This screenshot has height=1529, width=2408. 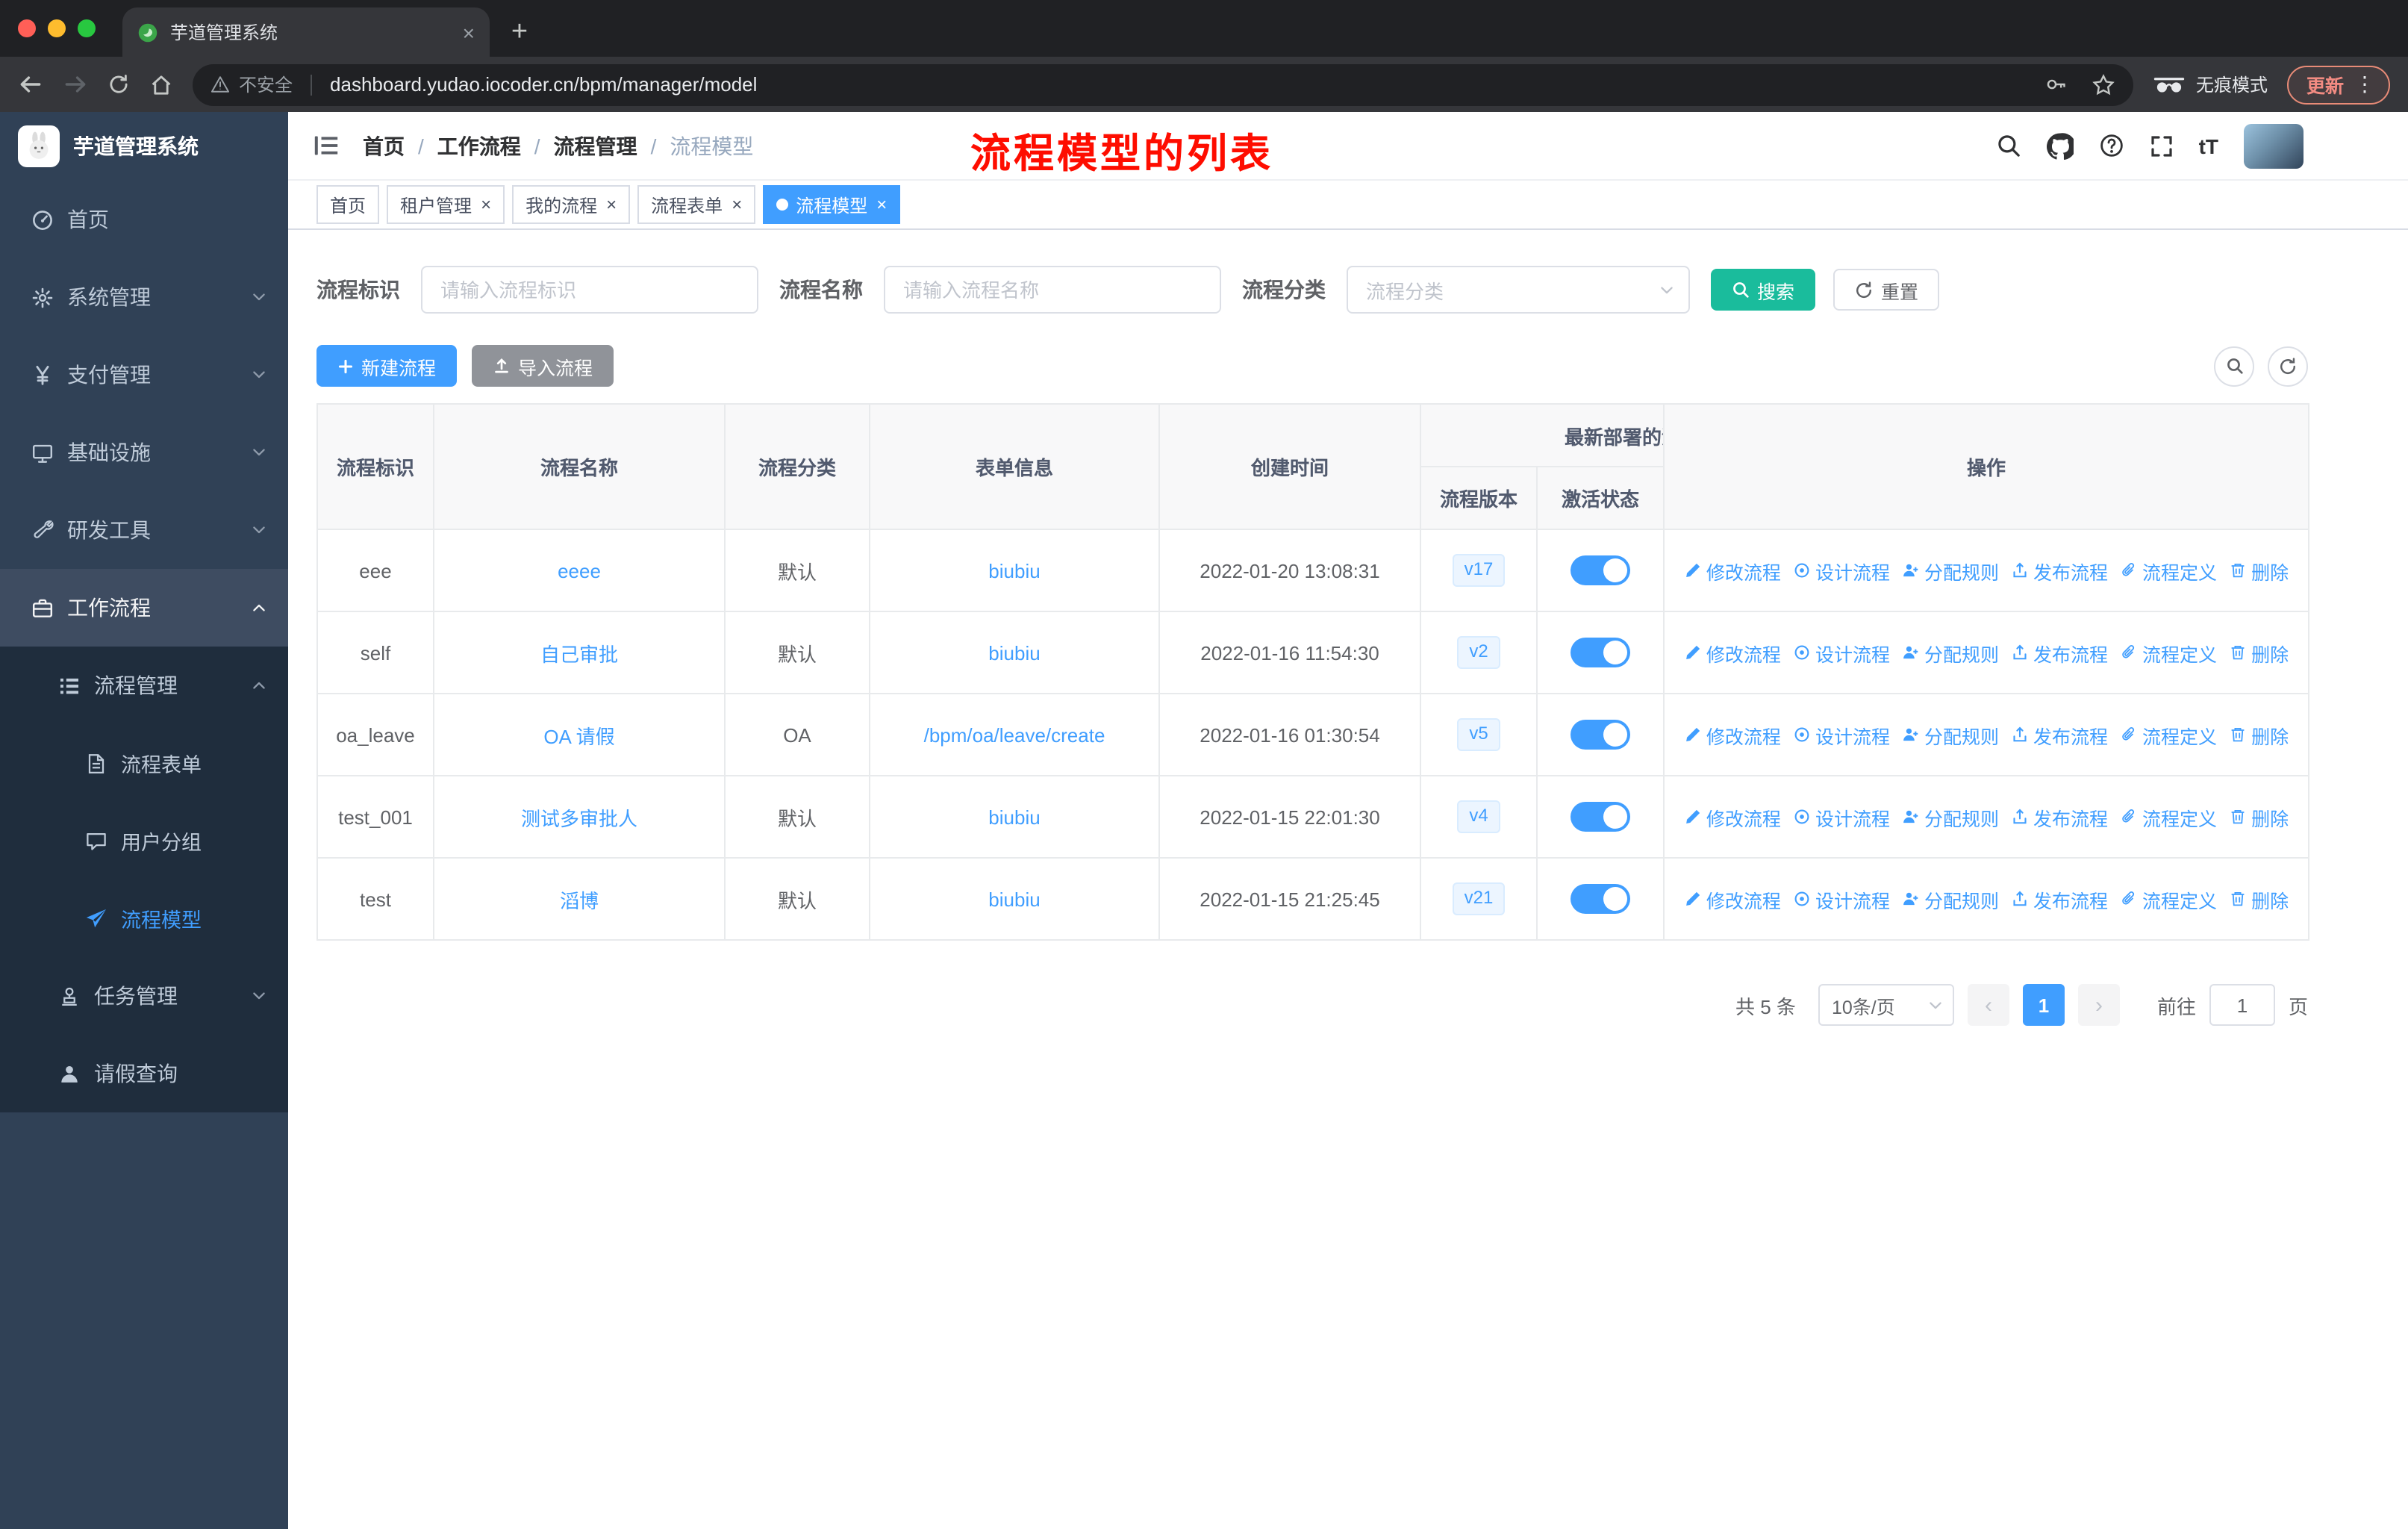 I want to click on security-label: 不安全, so click(x=266, y=84).